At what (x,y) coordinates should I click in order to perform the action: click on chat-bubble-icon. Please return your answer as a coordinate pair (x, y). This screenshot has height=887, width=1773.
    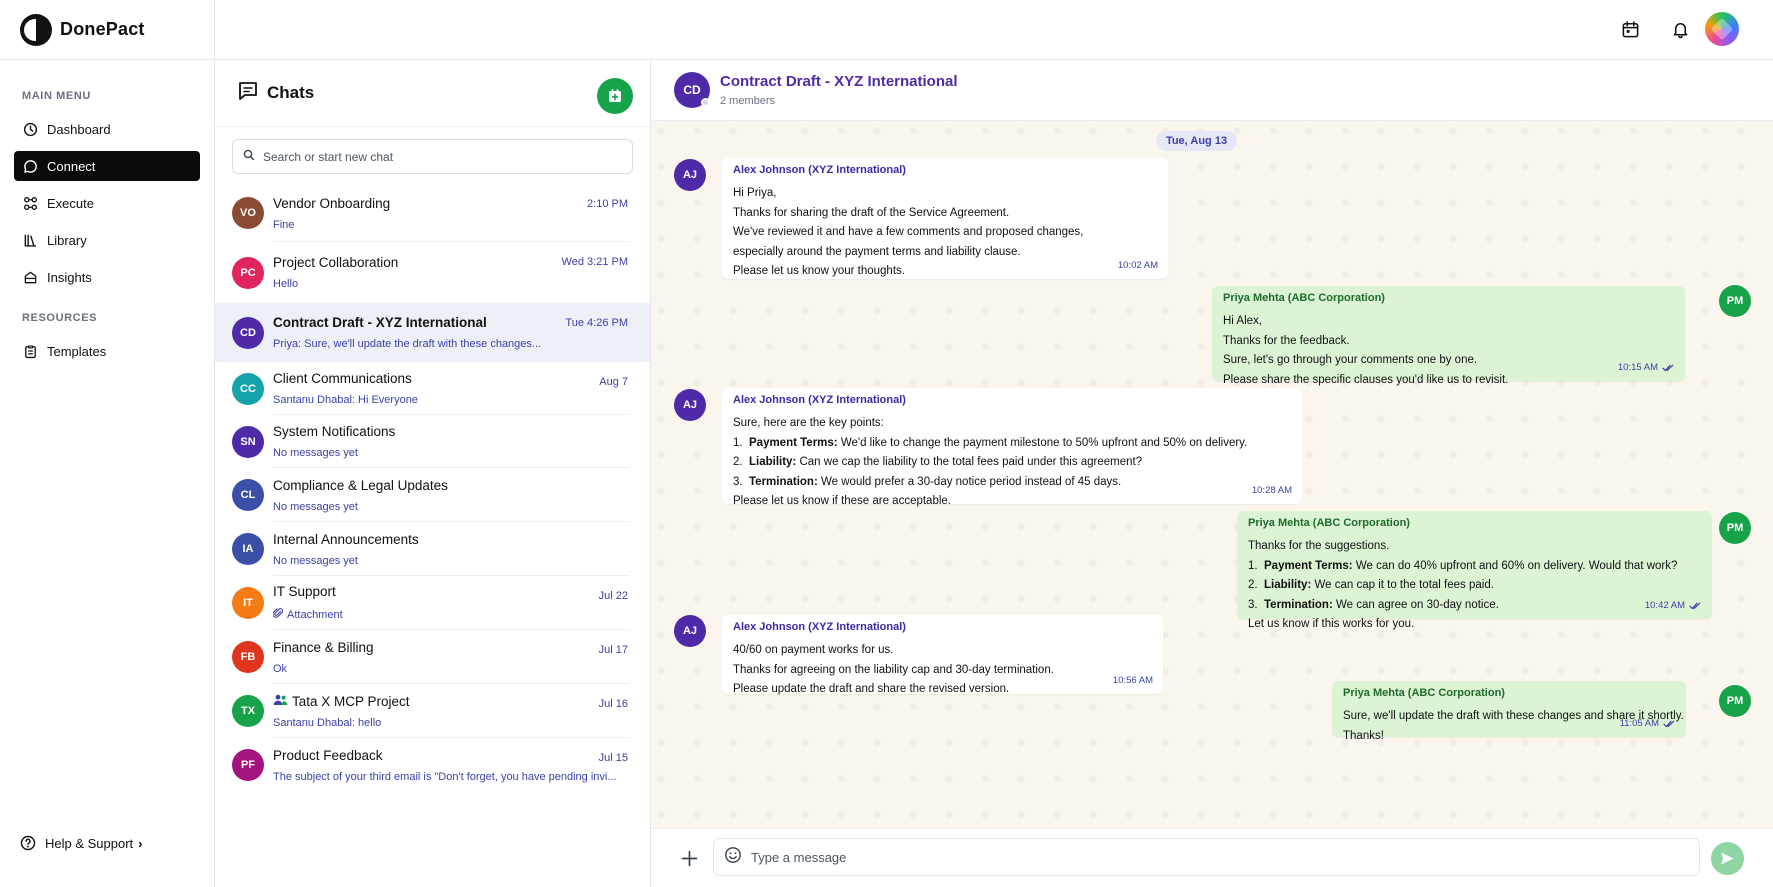
    Looking at the image, I should click on (30, 166).